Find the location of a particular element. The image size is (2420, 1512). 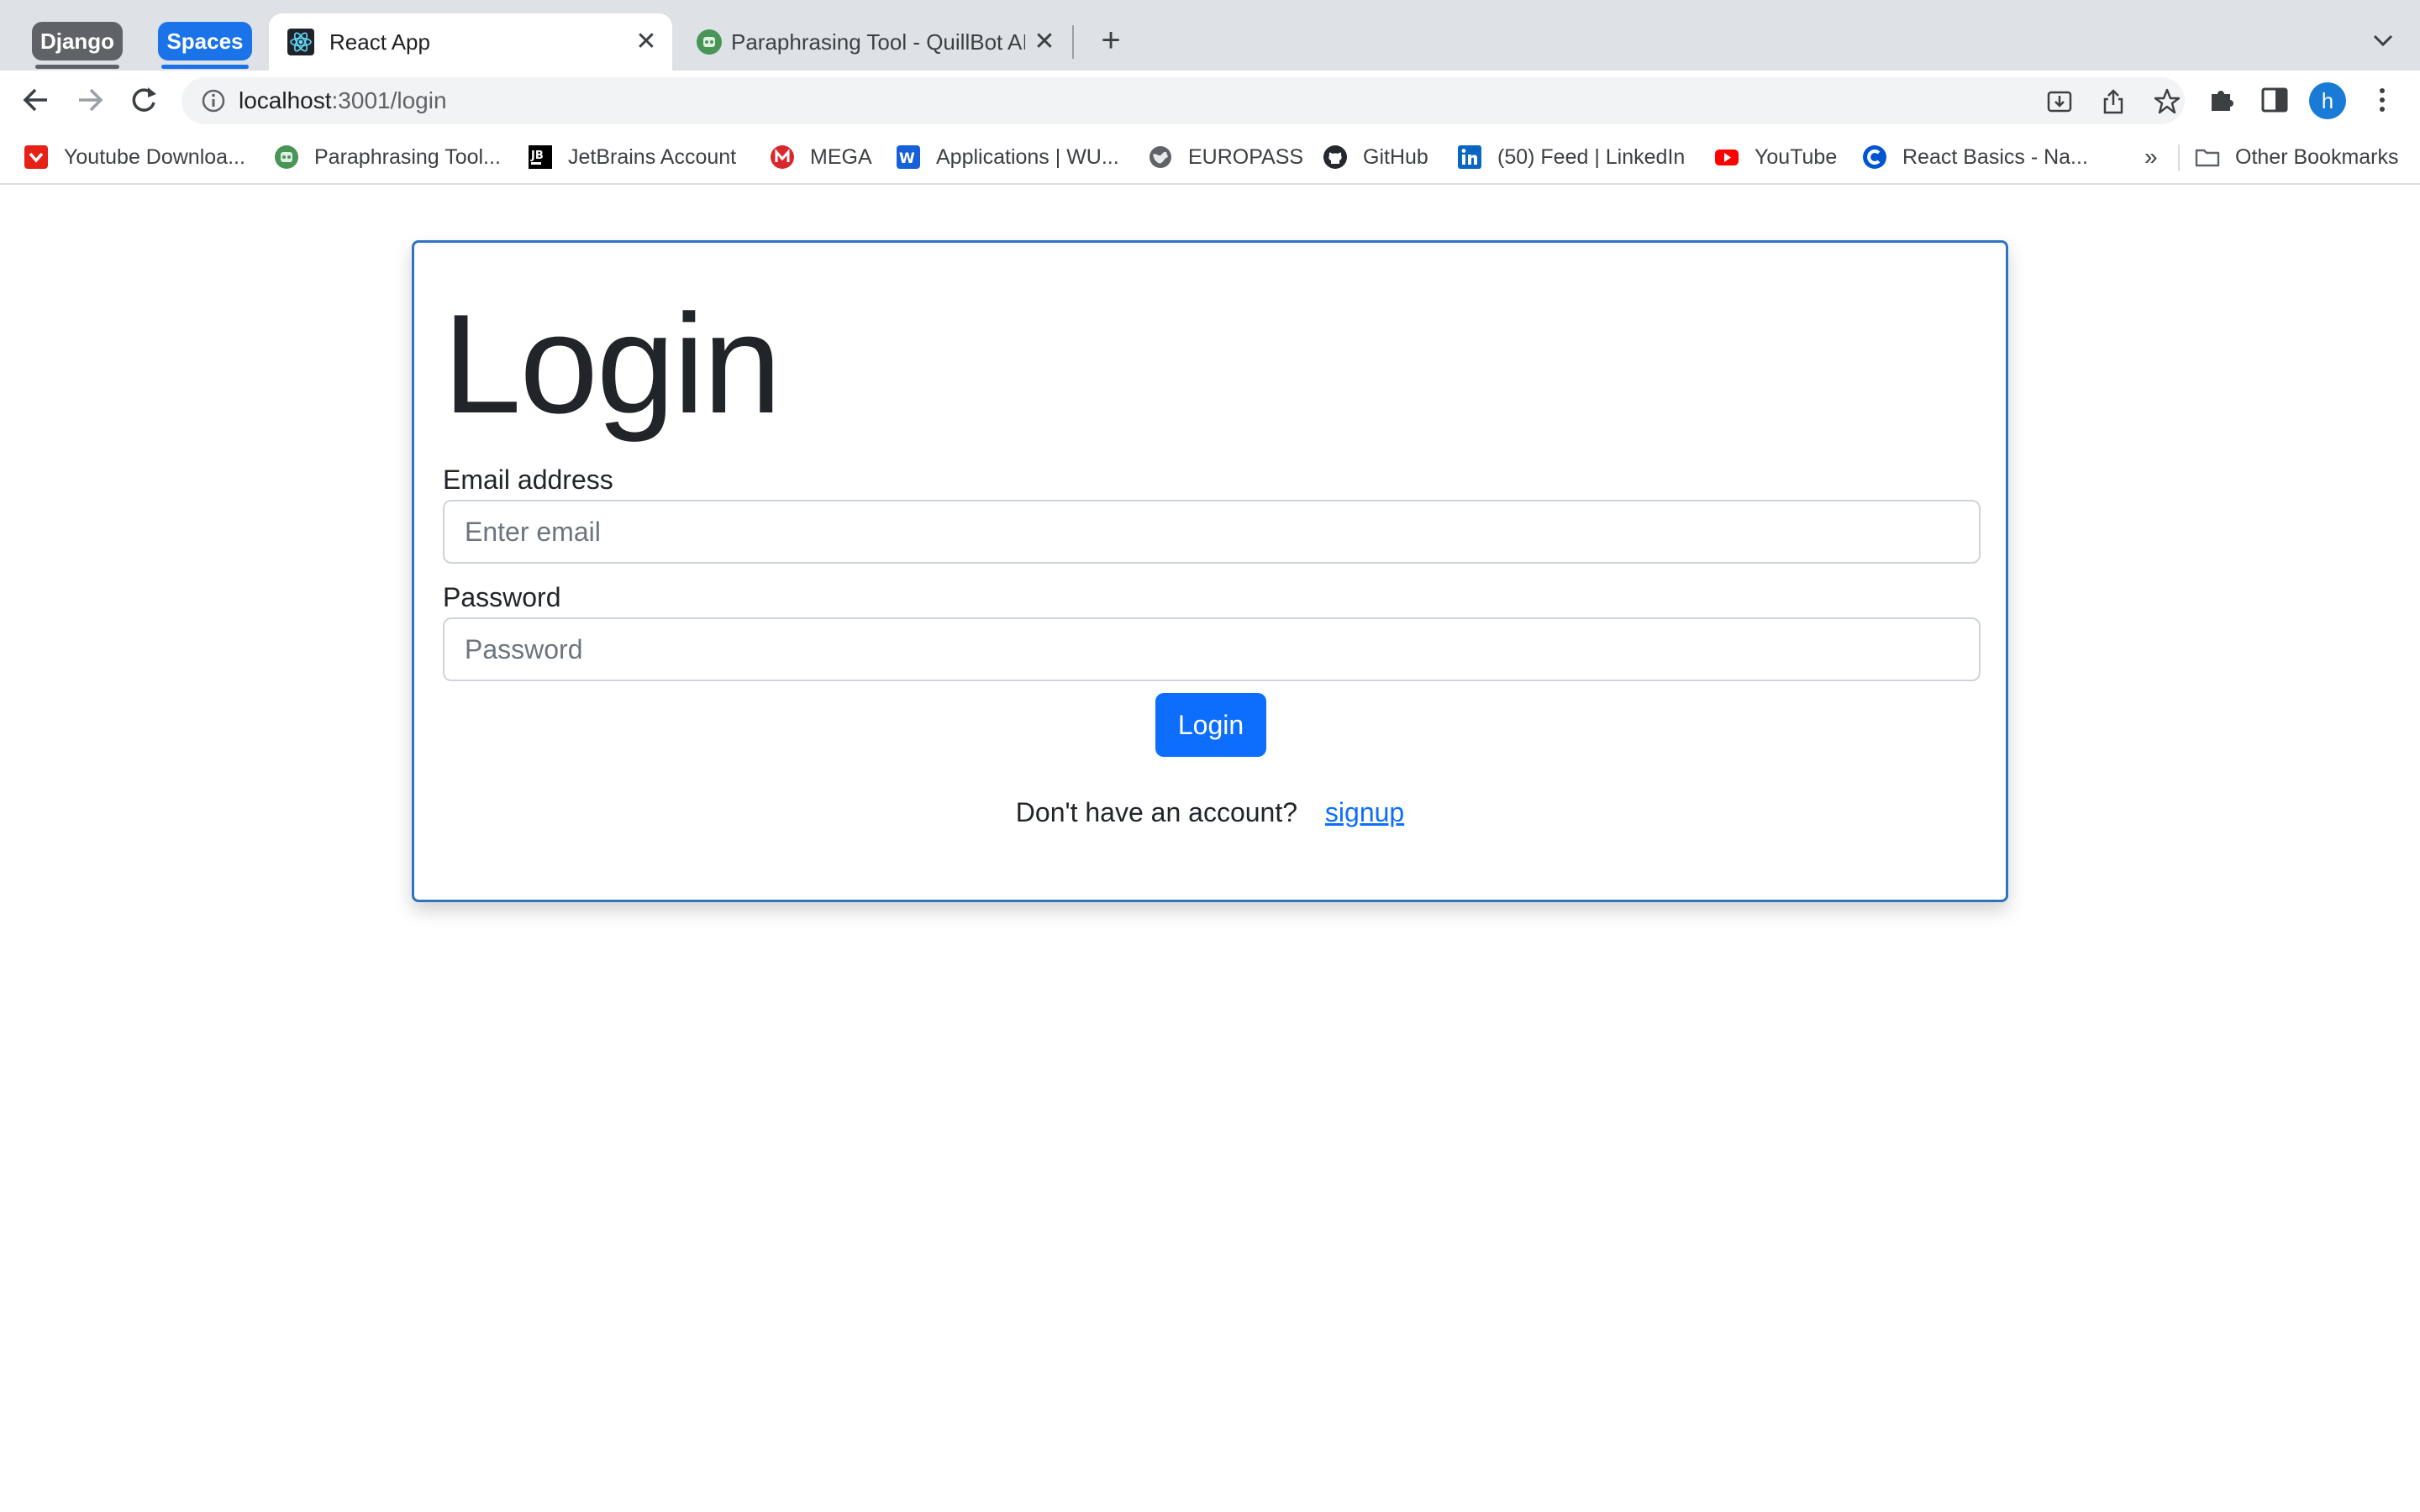

profile-avatar: h is located at coordinates (2328, 100).